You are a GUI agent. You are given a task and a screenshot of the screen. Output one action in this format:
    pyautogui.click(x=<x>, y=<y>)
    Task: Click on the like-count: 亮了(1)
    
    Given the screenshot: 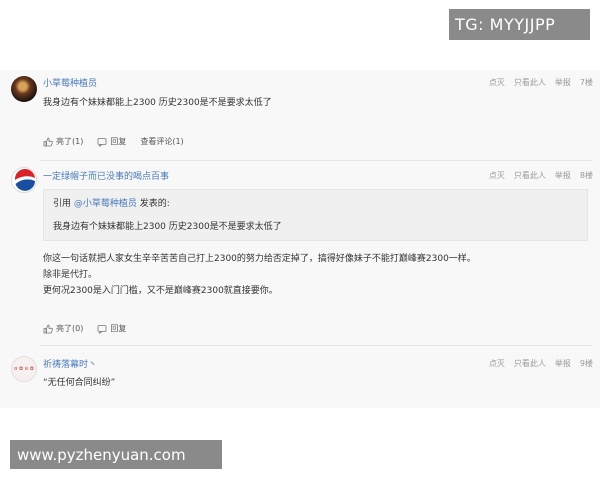 What is the action you would take?
    pyautogui.click(x=70, y=141)
    